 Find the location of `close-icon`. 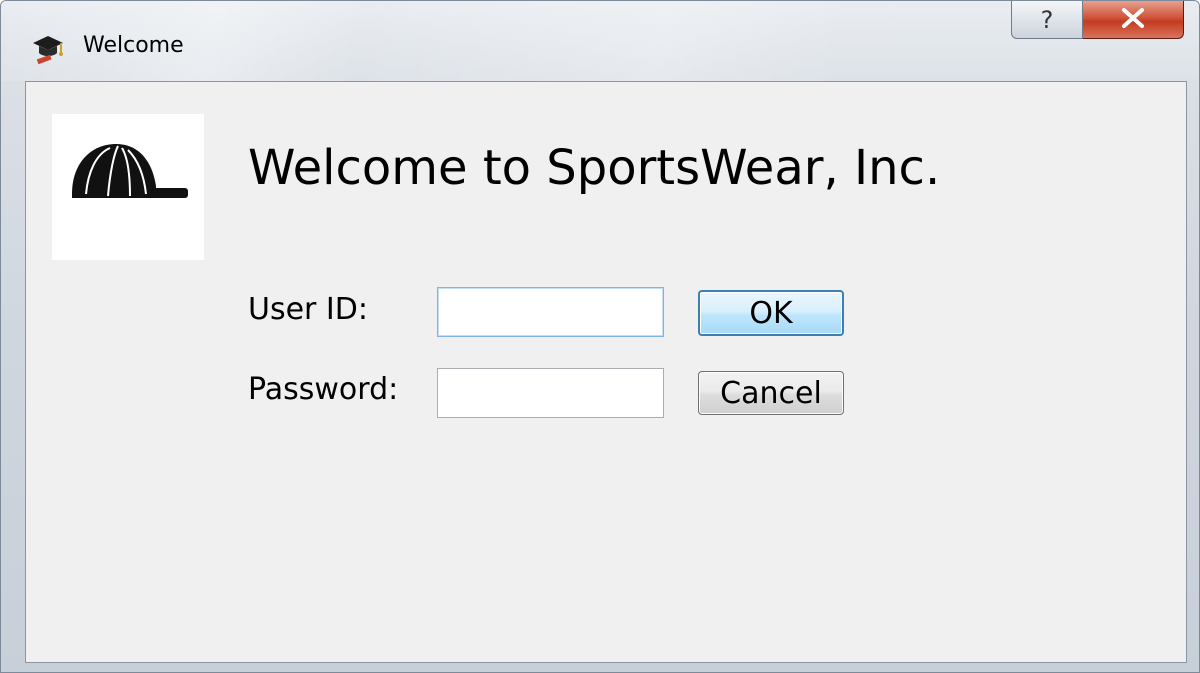

close-icon is located at coordinates (1133, 20).